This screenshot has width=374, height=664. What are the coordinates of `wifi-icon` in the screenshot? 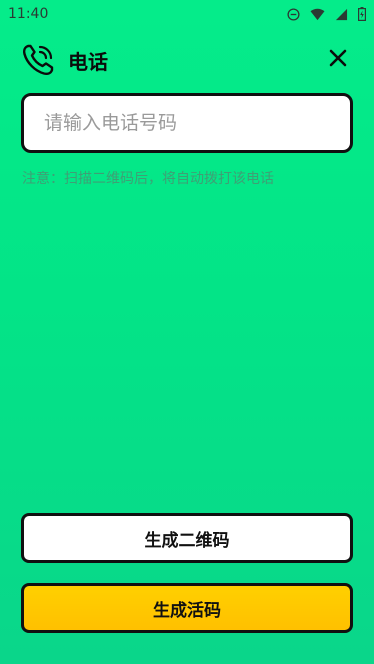 It's located at (317, 14).